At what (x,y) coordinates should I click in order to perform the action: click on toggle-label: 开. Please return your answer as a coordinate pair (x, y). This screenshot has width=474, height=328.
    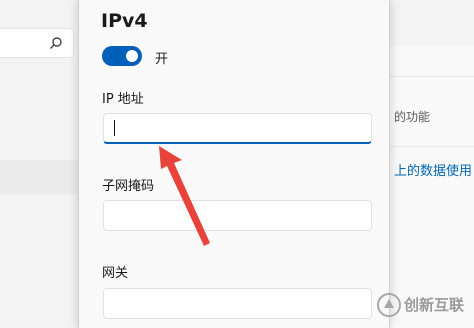
    Looking at the image, I should click on (162, 59).